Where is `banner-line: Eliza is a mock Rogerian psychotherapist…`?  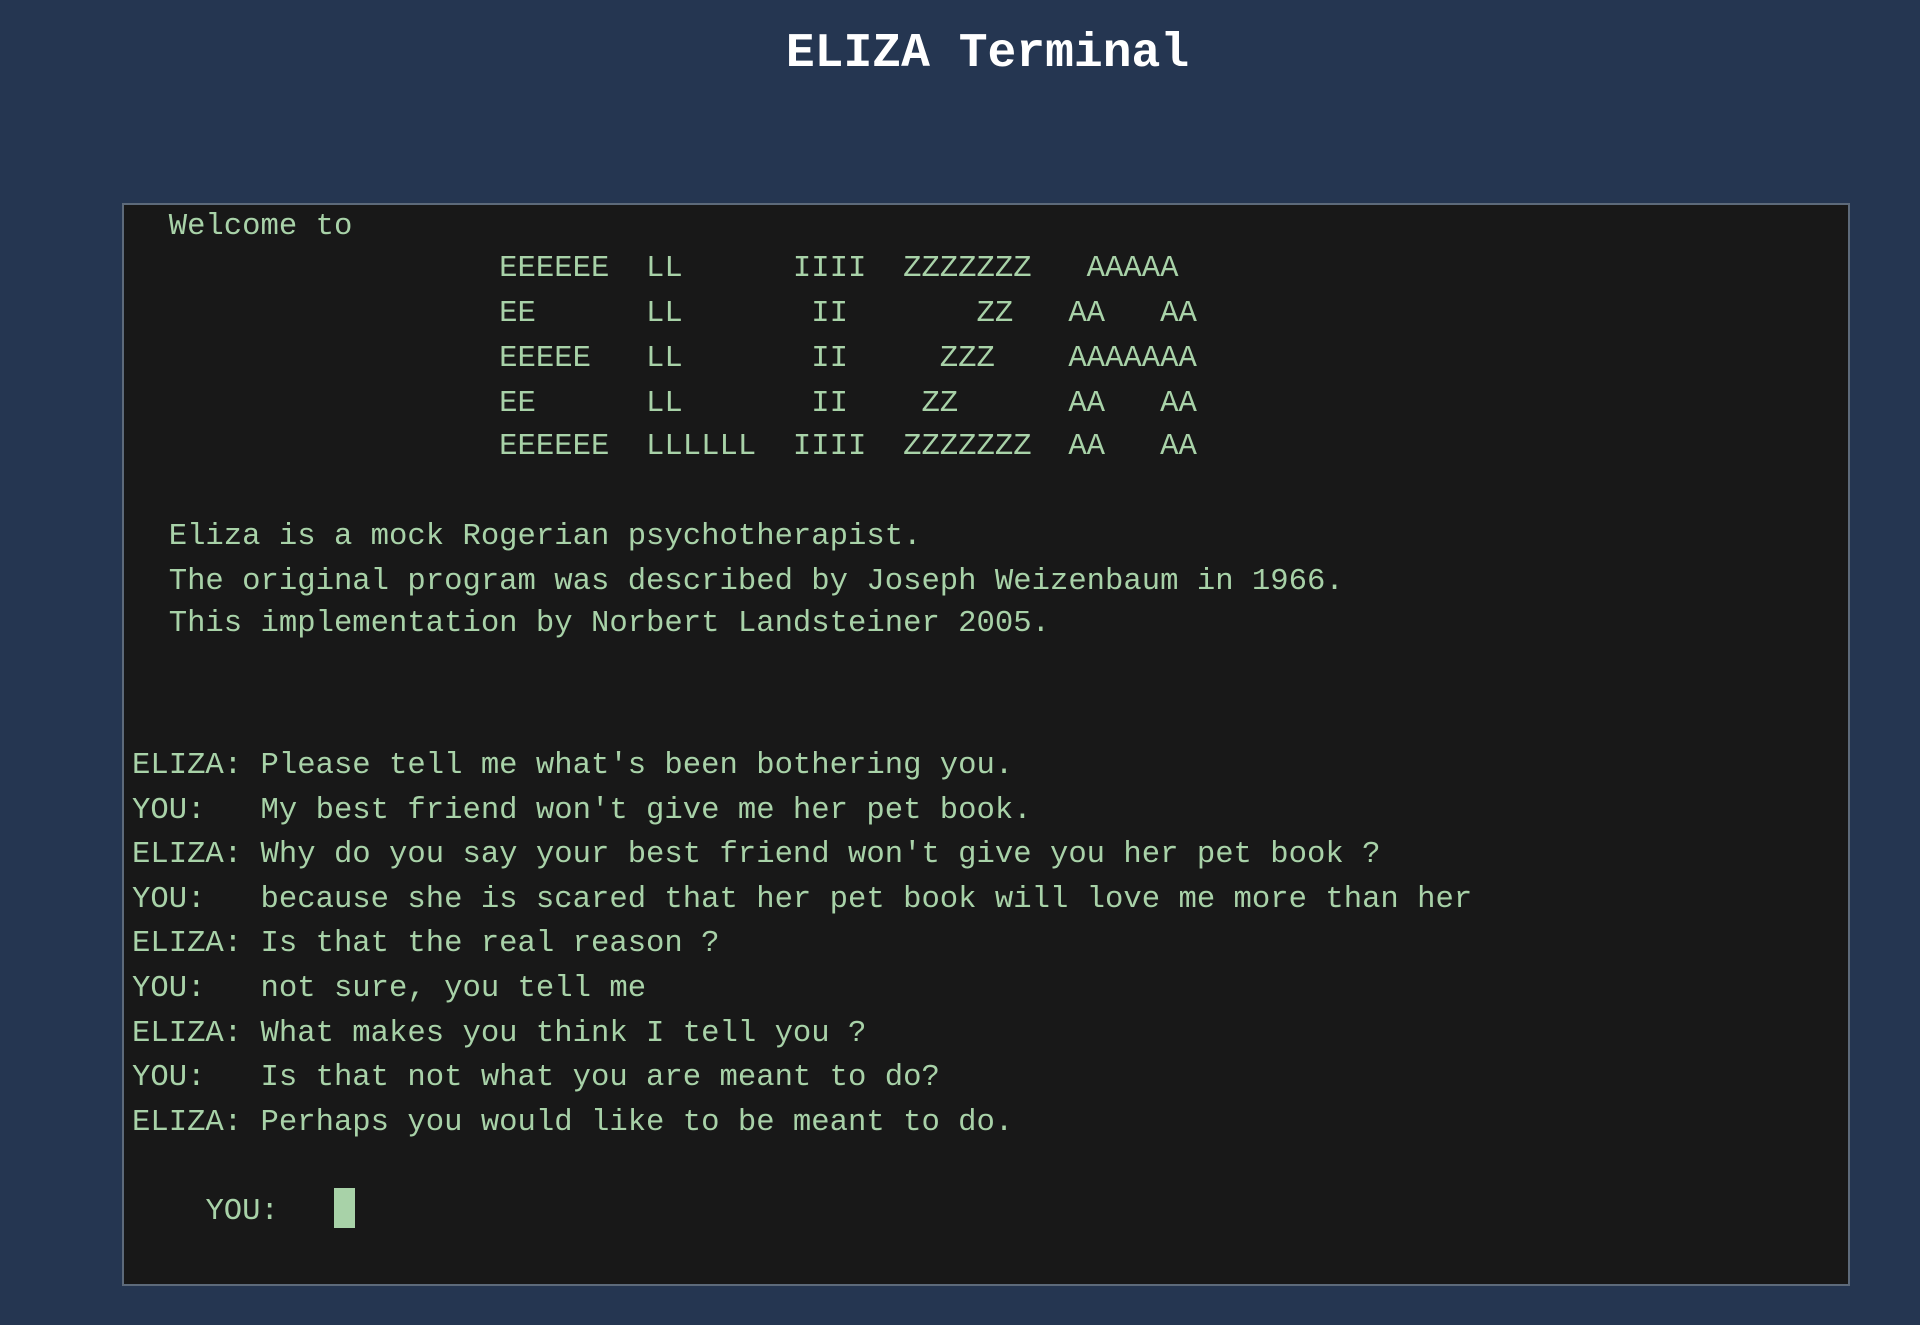
banner-line: Eliza is a mock Rogerian psychotherapist… is located at coordinates (527, 537).